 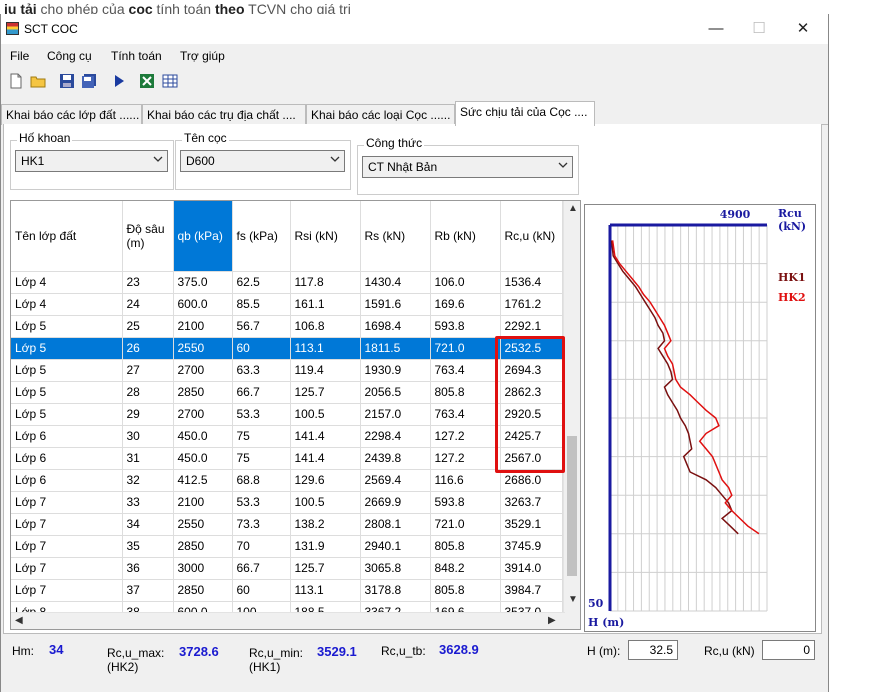 I want to click on table-row: Lớp 6 31 450.0 75 141.4 2439.8 127.2 2567.0, so click(x=287, y=458).